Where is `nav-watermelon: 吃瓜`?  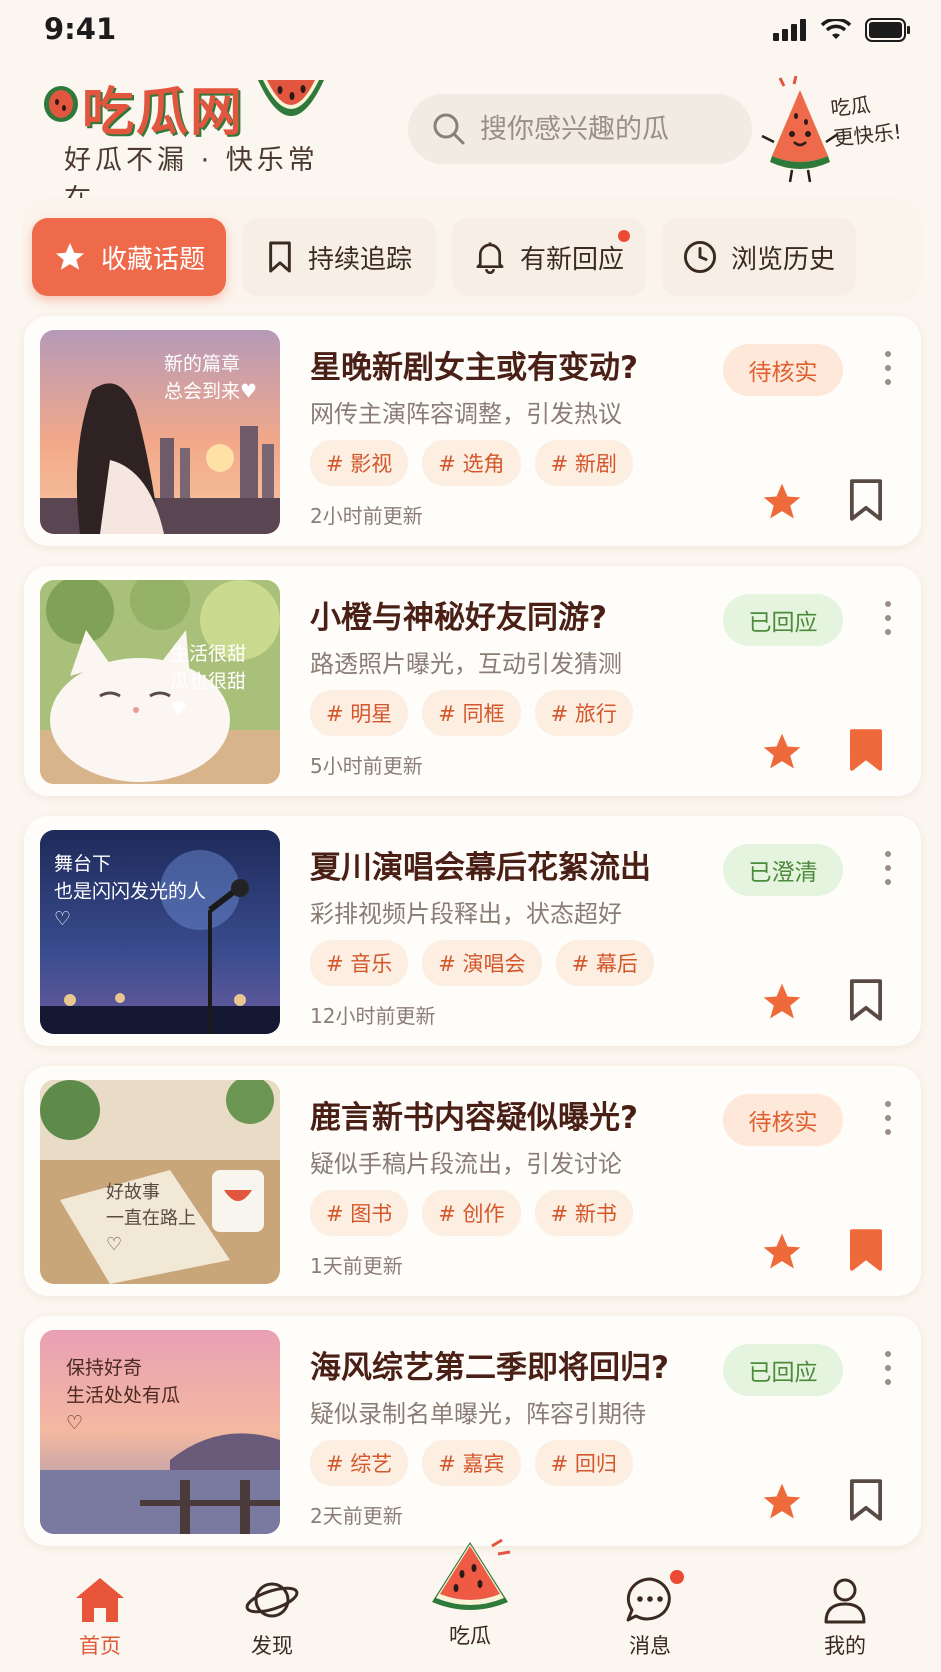
nav-watermelon: 吃瓜 is located at coordinates (470, 1594).